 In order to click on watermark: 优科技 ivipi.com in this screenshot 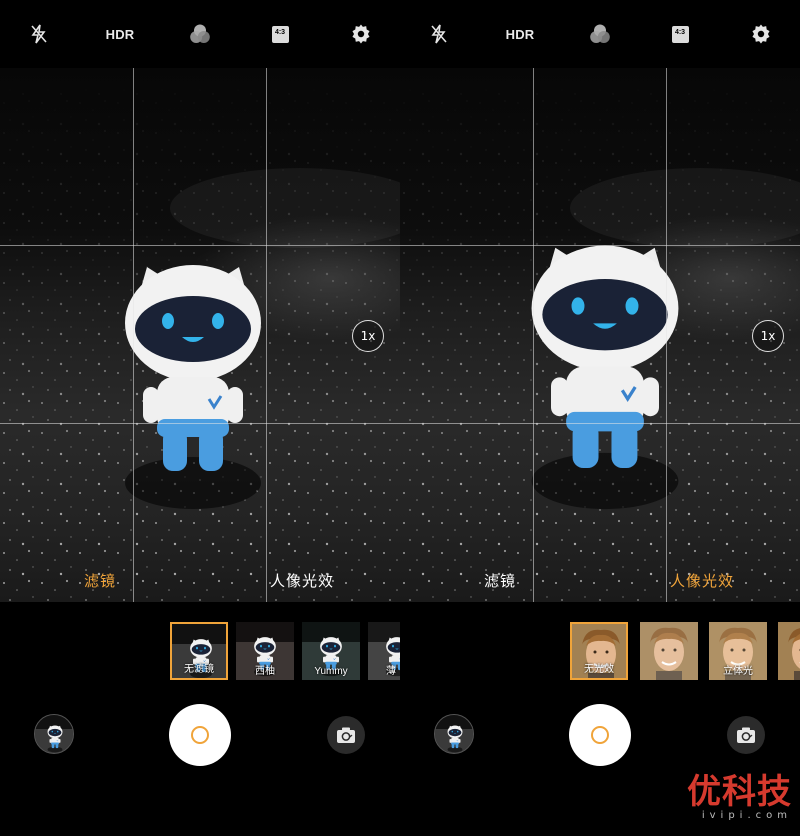, I will do `click(739, 796)`.